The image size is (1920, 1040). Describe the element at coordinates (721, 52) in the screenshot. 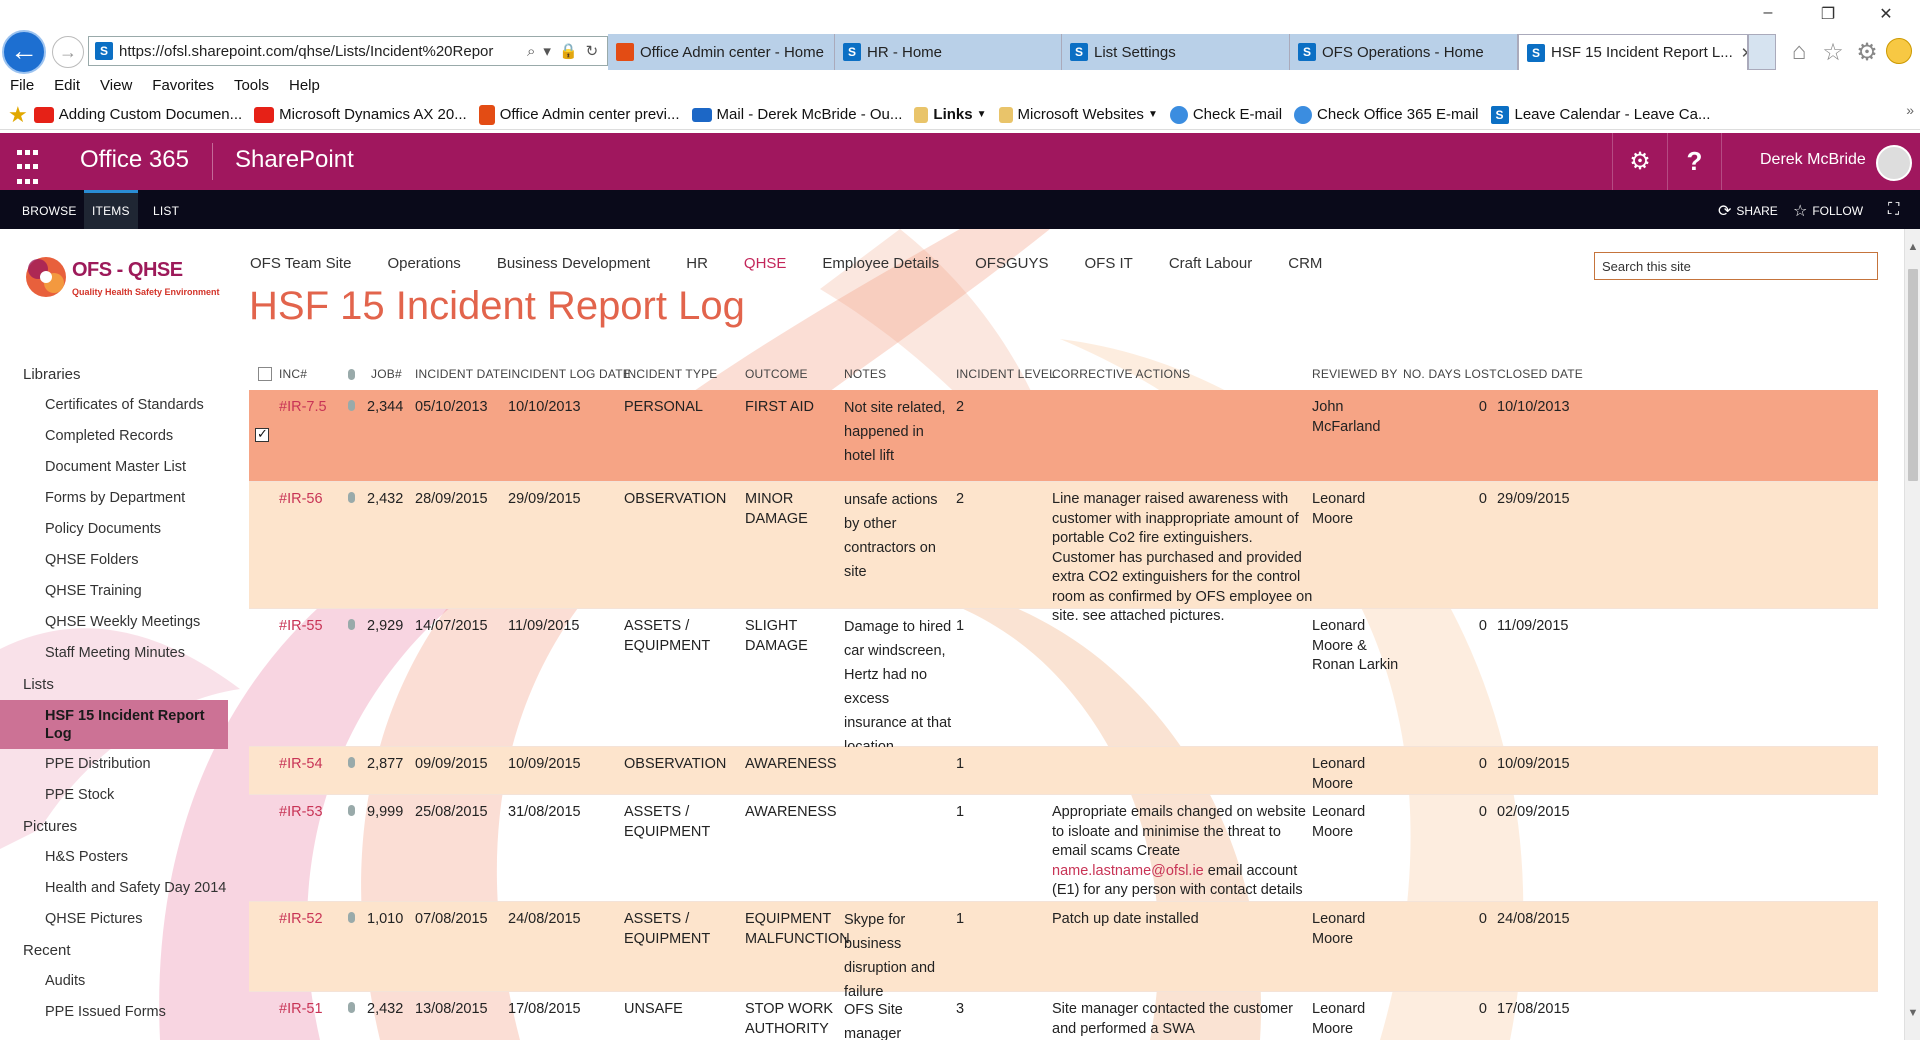

I see `tab-office-admin: Office Admin center - Home` at that location.